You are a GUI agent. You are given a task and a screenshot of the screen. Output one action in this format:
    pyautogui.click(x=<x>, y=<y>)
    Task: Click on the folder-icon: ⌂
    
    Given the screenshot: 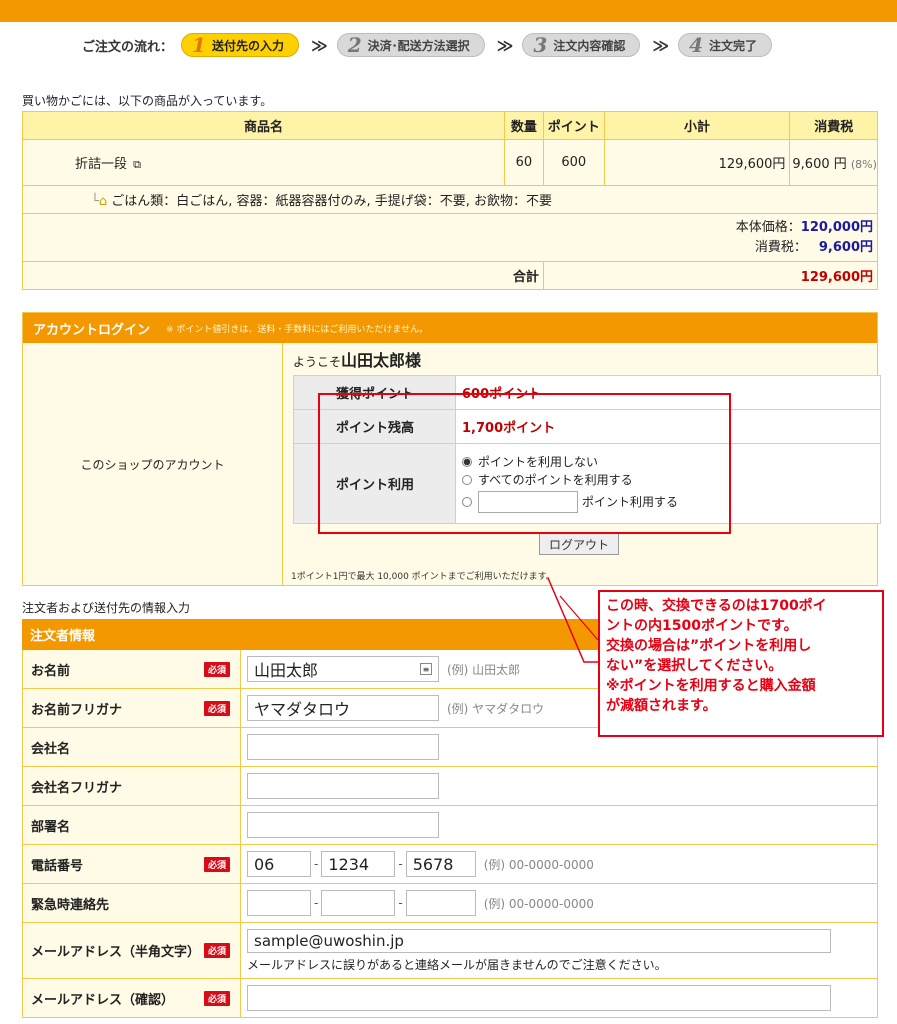 What is the action you would take?
    pyautogui.click(x=103, y=201)
    